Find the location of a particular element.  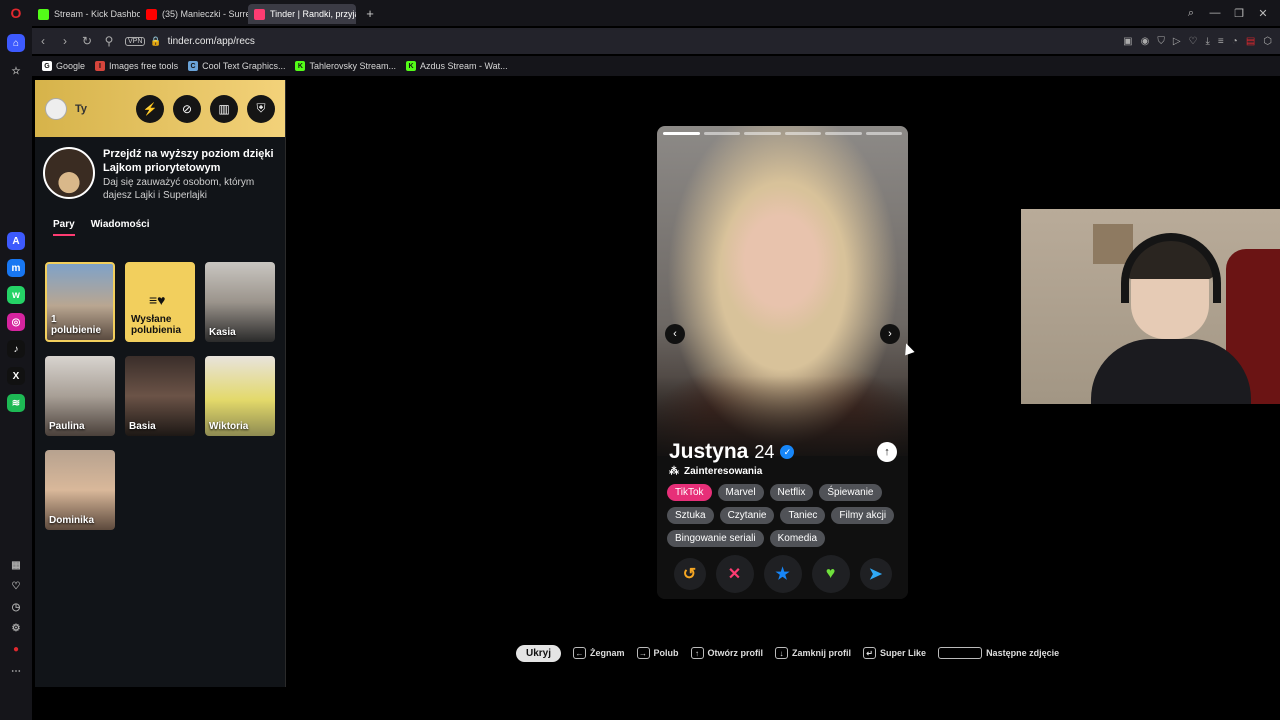

browser-tab: Stream - Kick Dashboard is located at coordinates (86, 14).